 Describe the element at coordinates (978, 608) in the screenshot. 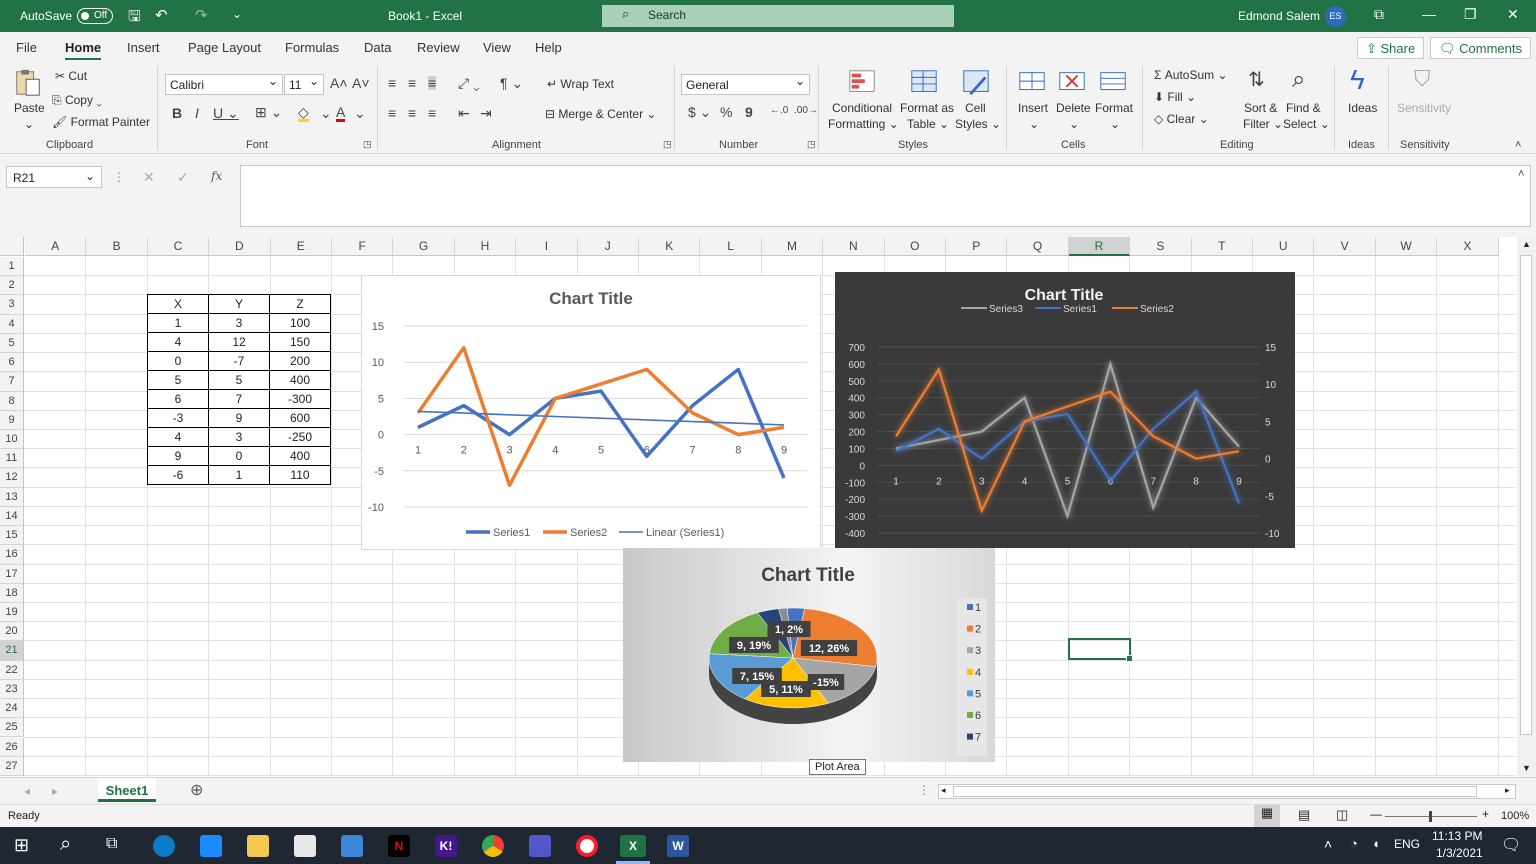

I see `legend-entry: 1` at that location.